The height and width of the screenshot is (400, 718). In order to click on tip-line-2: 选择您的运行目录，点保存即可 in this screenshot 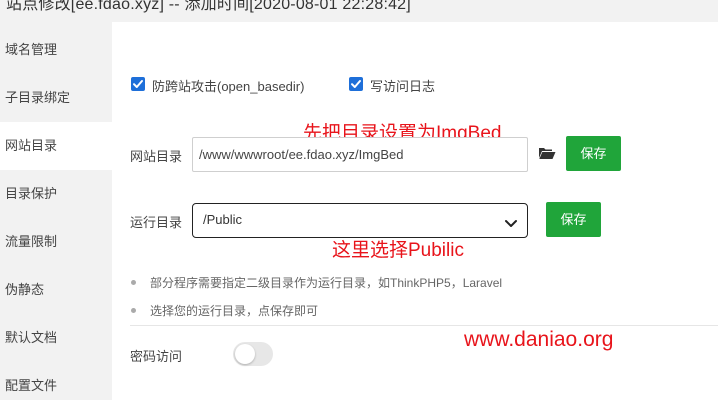, I will do `click(234, 311)`.